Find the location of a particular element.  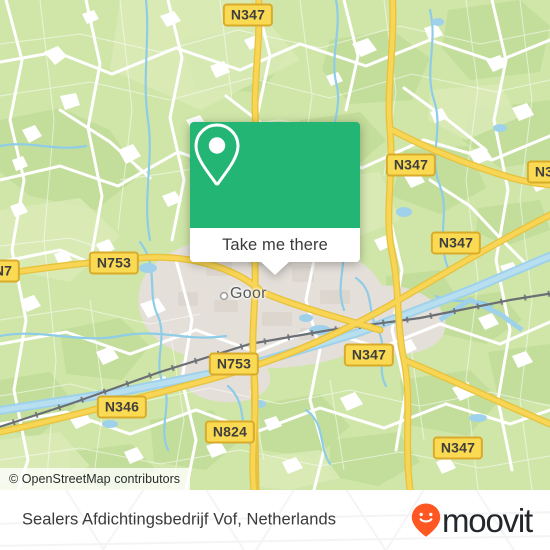

callout-action-panel: Take me there is located at coordinates (275, 251).